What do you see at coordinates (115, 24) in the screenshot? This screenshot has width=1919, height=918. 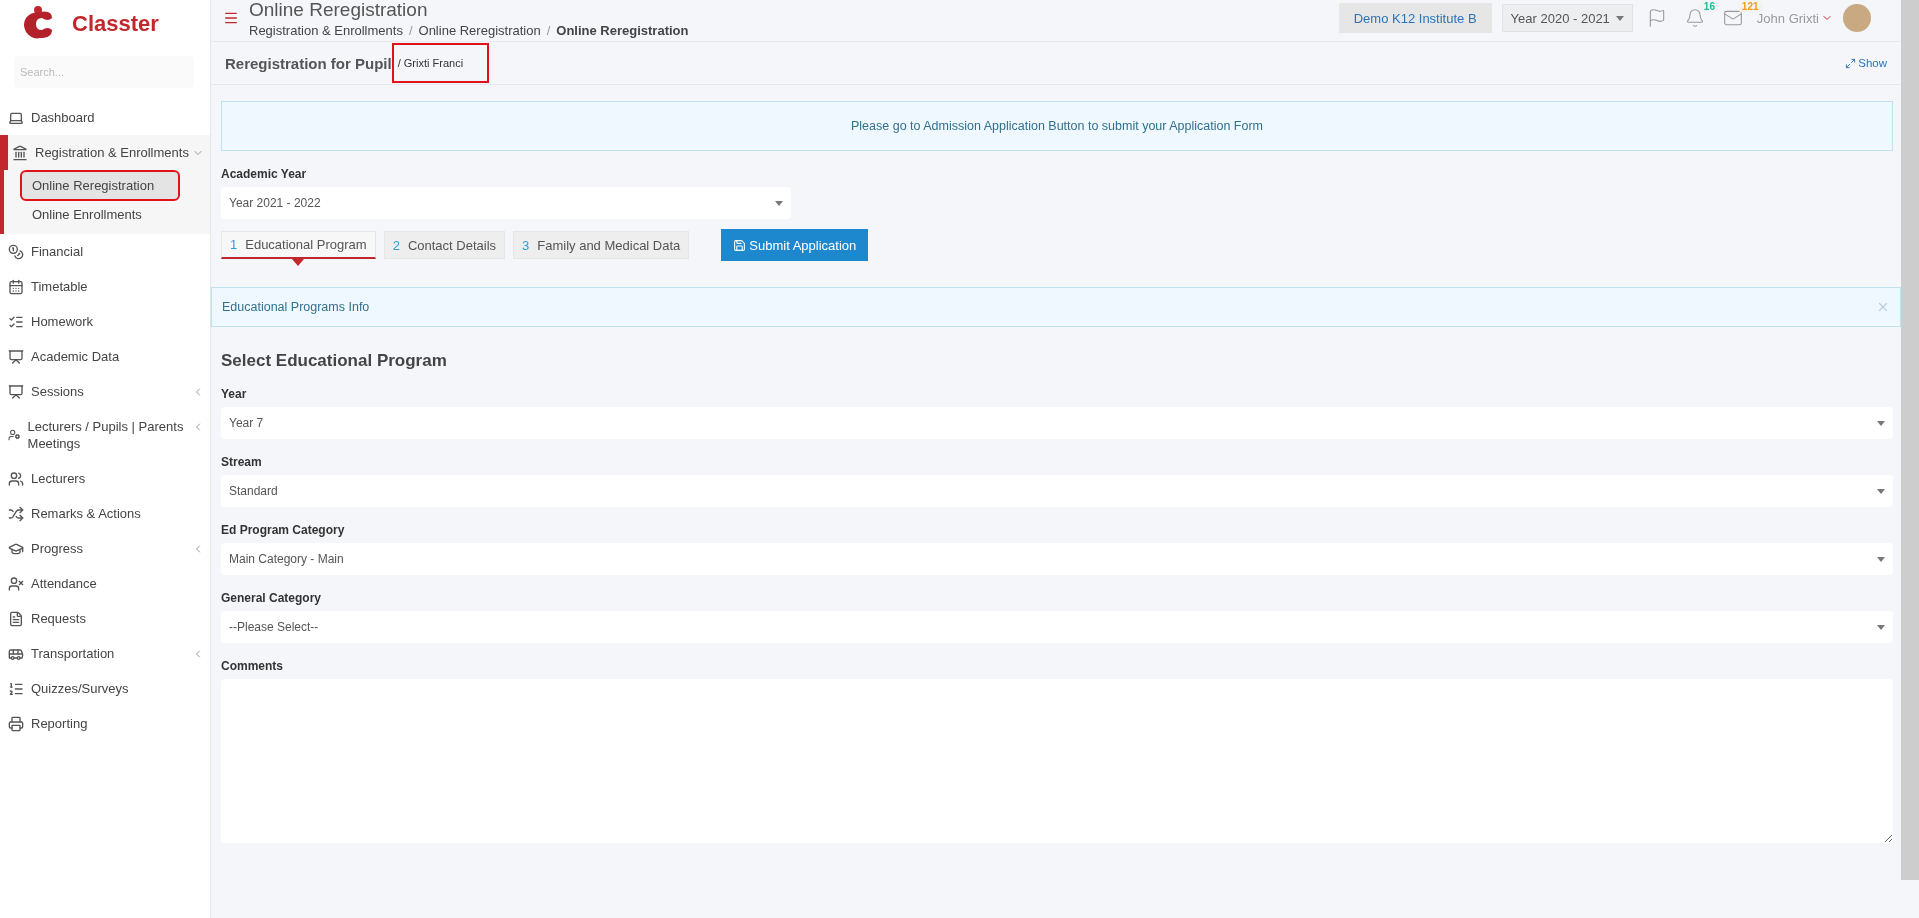 I see `brand-name: Classter` at bounding box center [115, 24].